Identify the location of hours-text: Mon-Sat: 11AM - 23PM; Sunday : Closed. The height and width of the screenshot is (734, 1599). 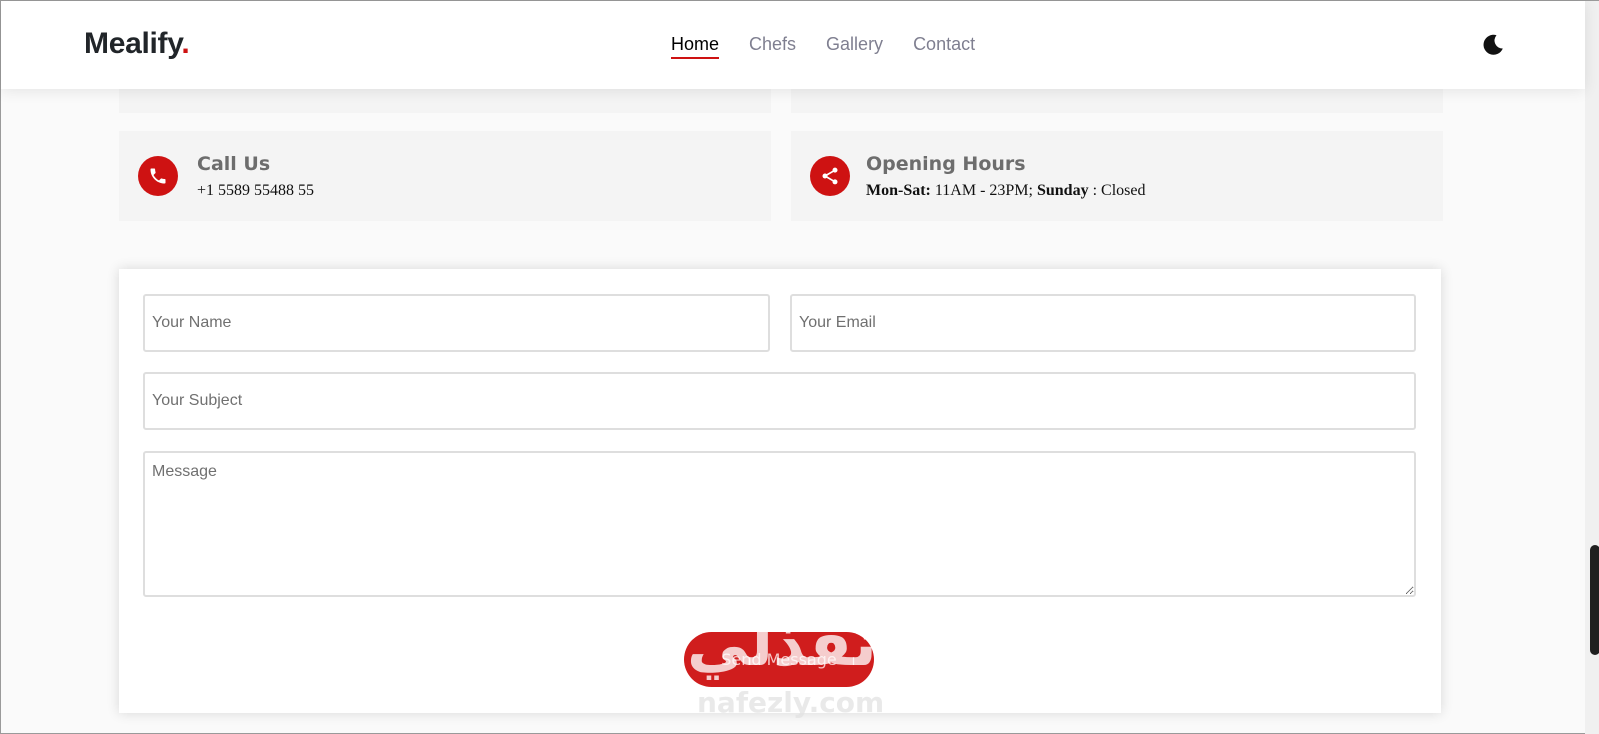
(1005, 191).